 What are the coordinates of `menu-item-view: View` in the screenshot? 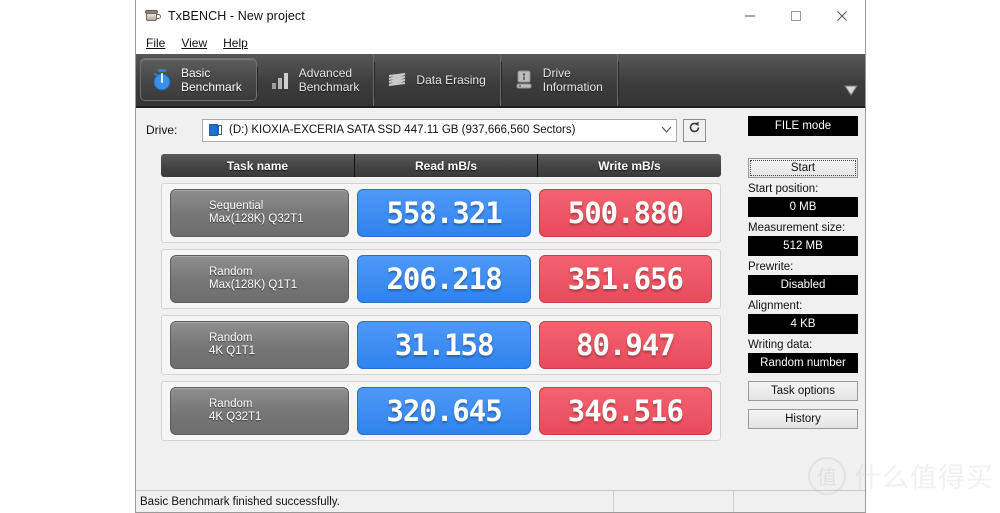 It's located at (194, 43).